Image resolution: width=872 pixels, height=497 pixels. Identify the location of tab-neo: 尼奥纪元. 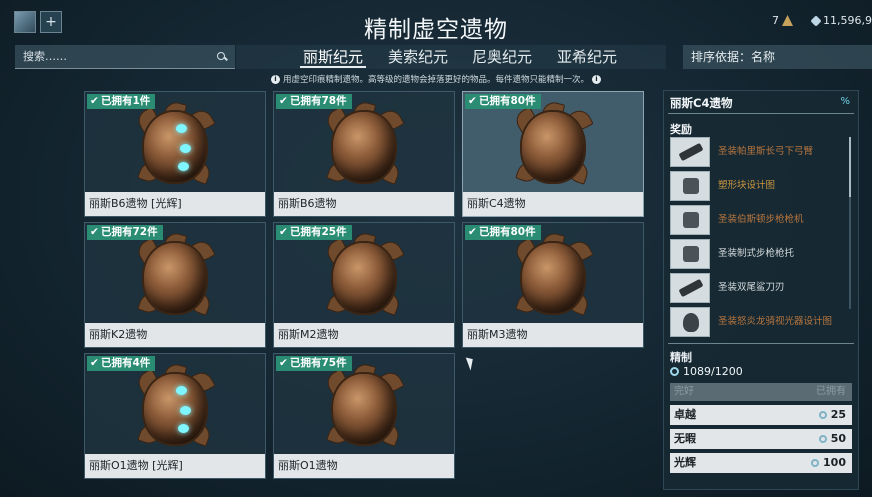
(502, 57).